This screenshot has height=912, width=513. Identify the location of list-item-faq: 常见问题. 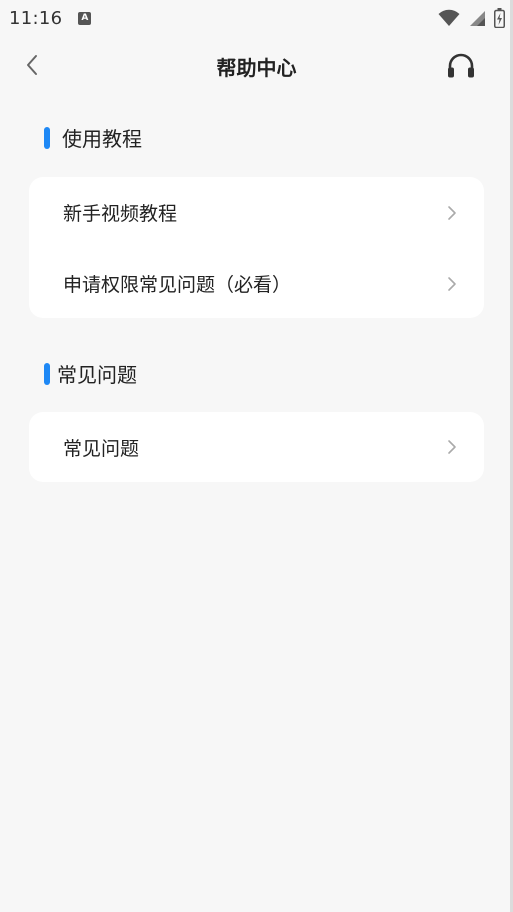
(256, 447).